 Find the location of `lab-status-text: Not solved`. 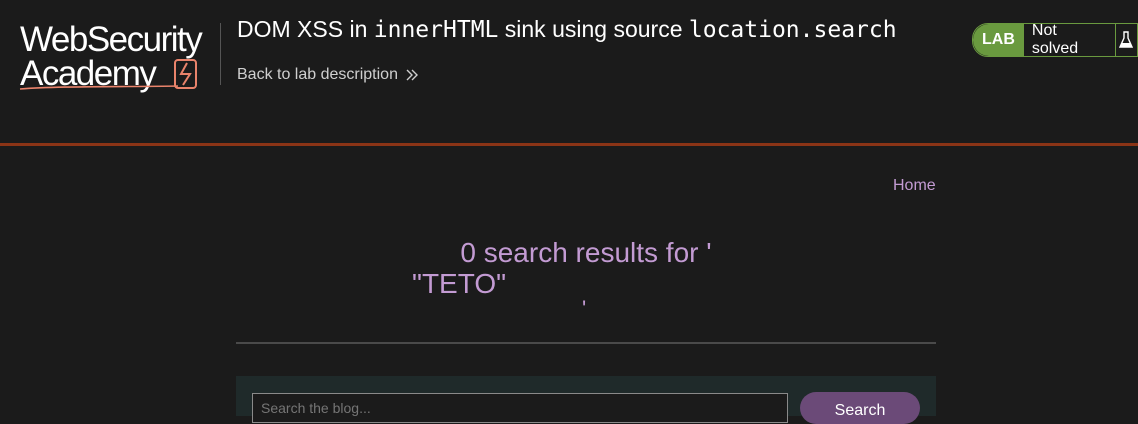

lab-status-text: Not solved is located at coordinates (1070, 40).